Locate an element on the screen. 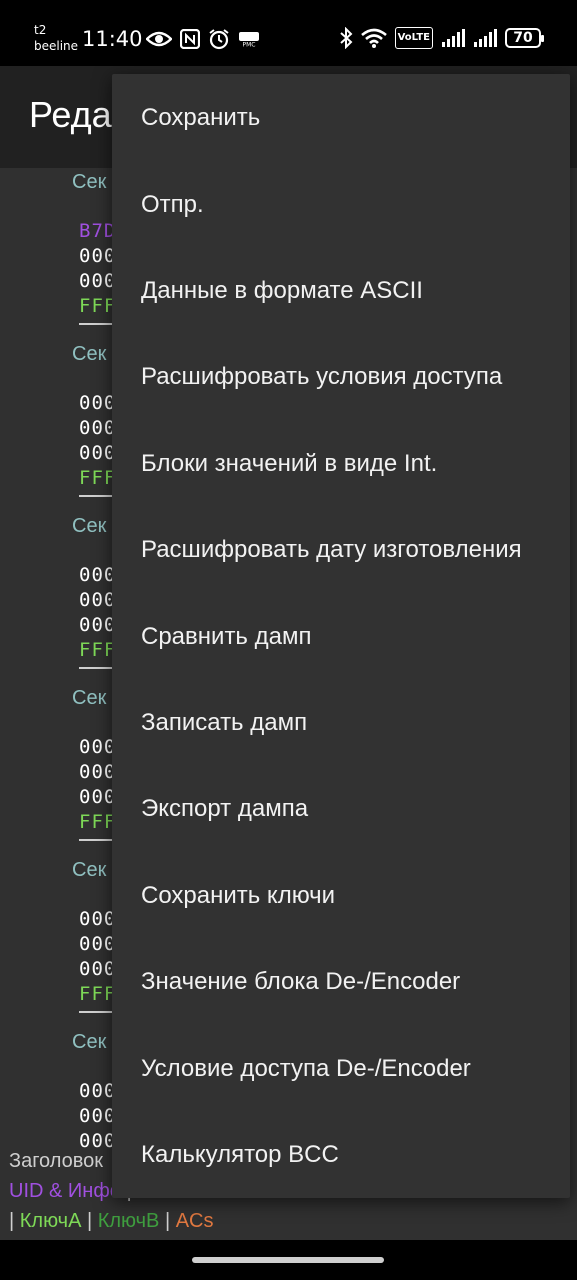 This screenshot has width=577, height=1280. navigation-bar is located at coordinates (288, 1260).